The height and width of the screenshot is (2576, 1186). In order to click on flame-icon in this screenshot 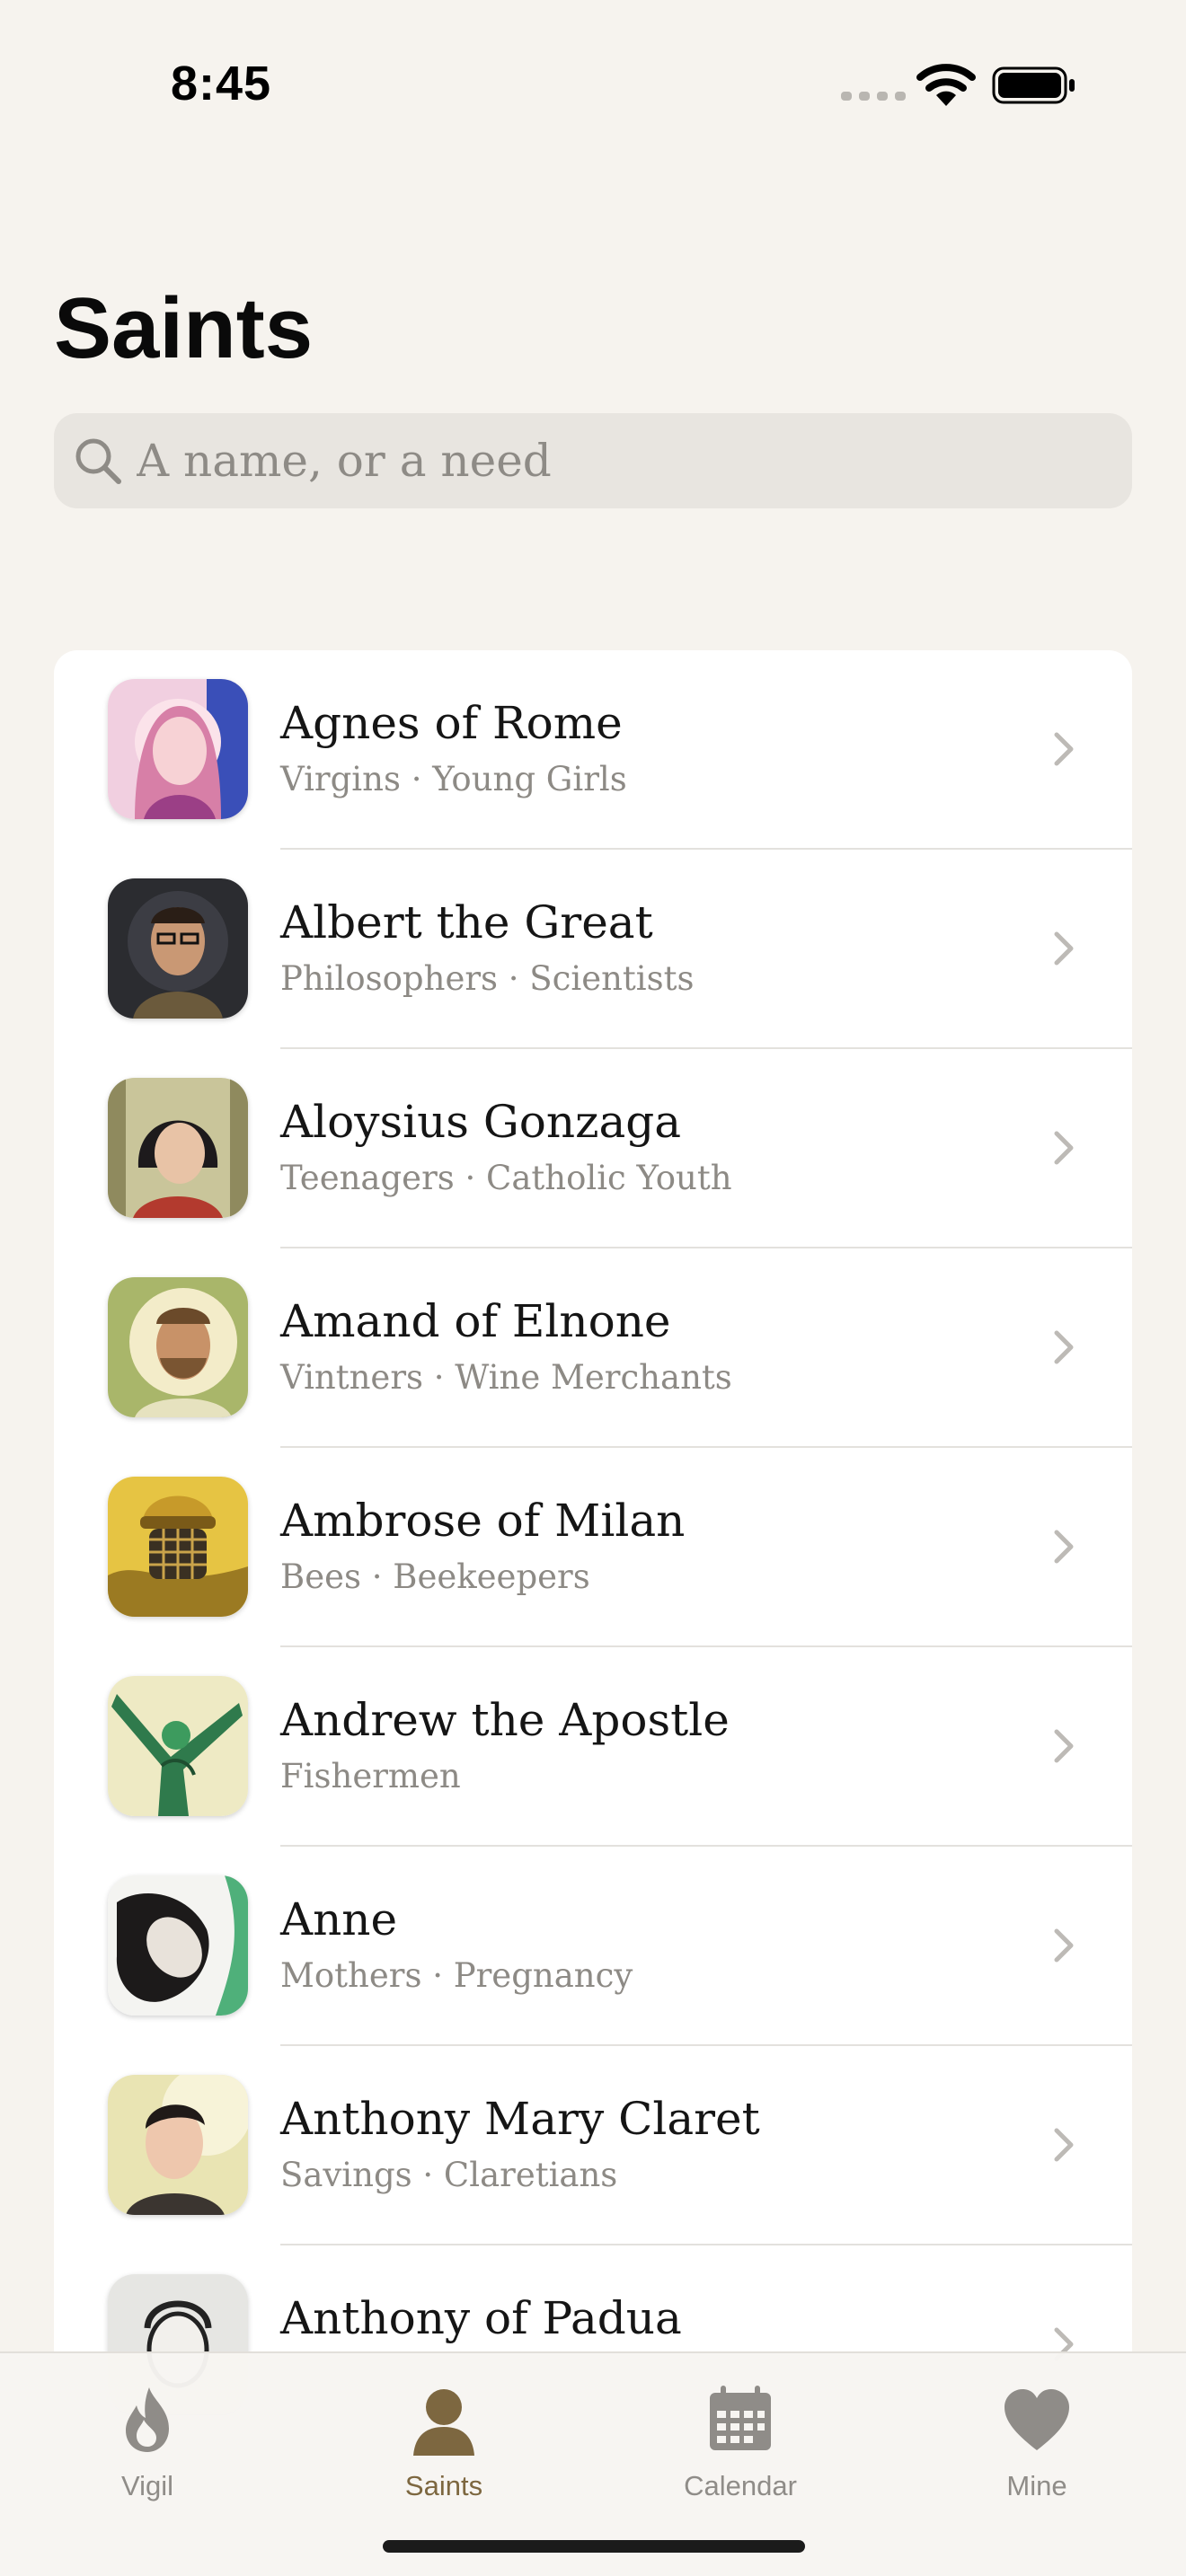, I will do `click(147, 2419)`.